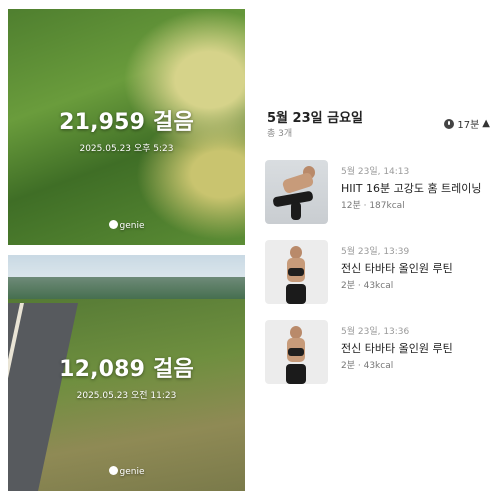 The height and width of the screenshot is (500, 500). What do you see at coordinates (126, 122) in the screenshot?
I see `step-count: 21,959 걸음` at bounding box center [126, 122].